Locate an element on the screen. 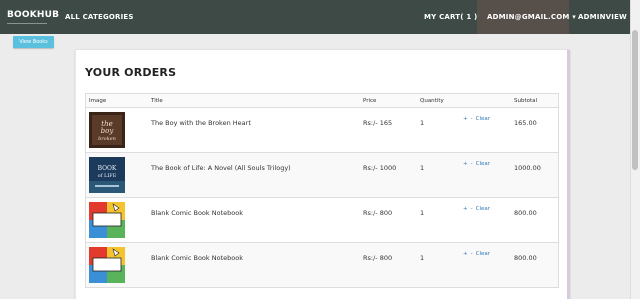  book-title: The Boy with the Broken Heart is located at coordinates (201, 123).